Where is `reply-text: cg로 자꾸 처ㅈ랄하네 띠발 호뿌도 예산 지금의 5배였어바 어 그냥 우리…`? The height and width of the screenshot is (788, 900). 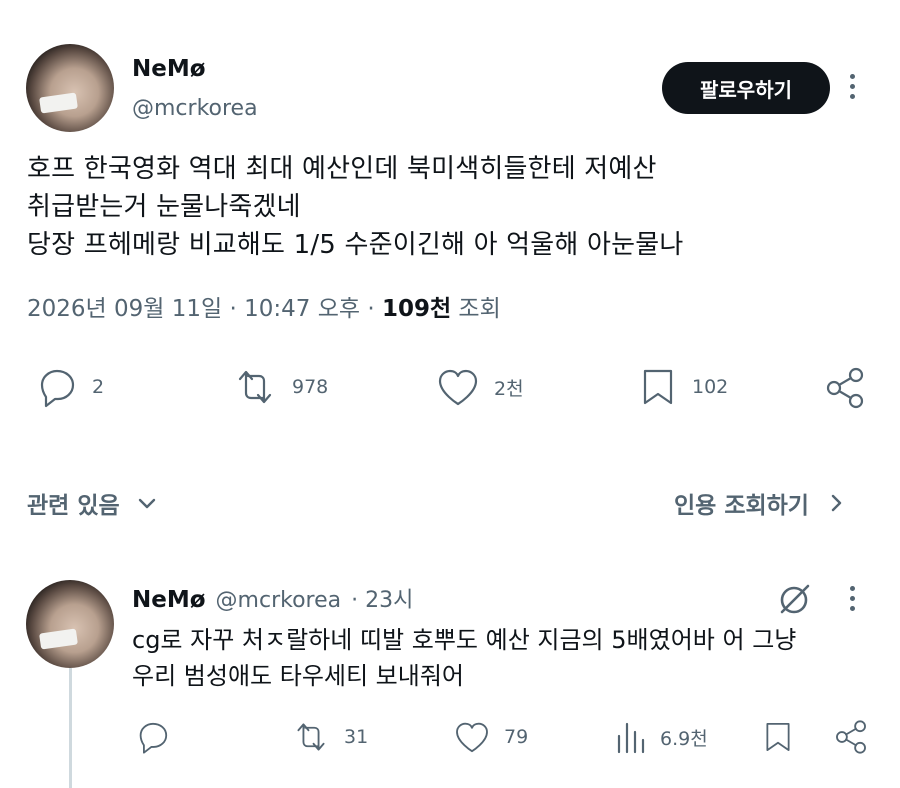
reply-text: cg로 자꾸 처ㅈ랄하네 띠발 호뿌도 예산 지금의 5배였어바 어 그냥 우리… is located at coordinates (464, 658).